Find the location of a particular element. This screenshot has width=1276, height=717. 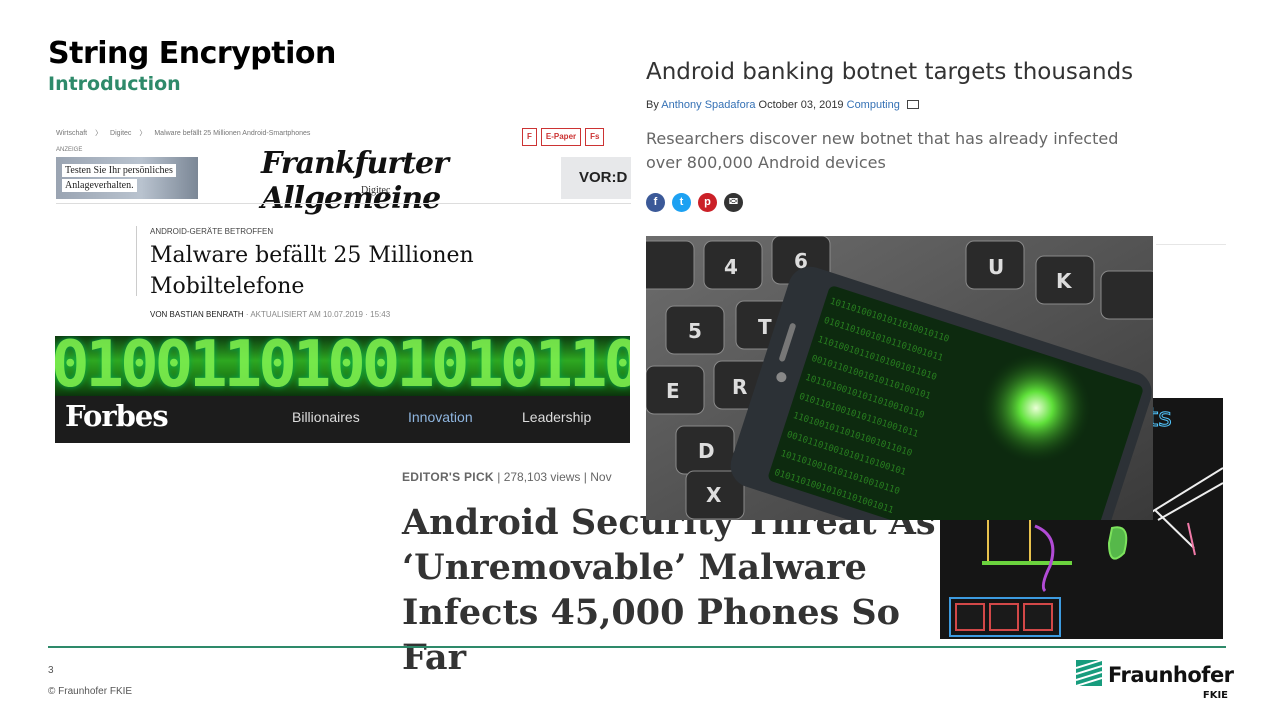

nav-item-innovation: Innovation is located at coordinates (440, 417).